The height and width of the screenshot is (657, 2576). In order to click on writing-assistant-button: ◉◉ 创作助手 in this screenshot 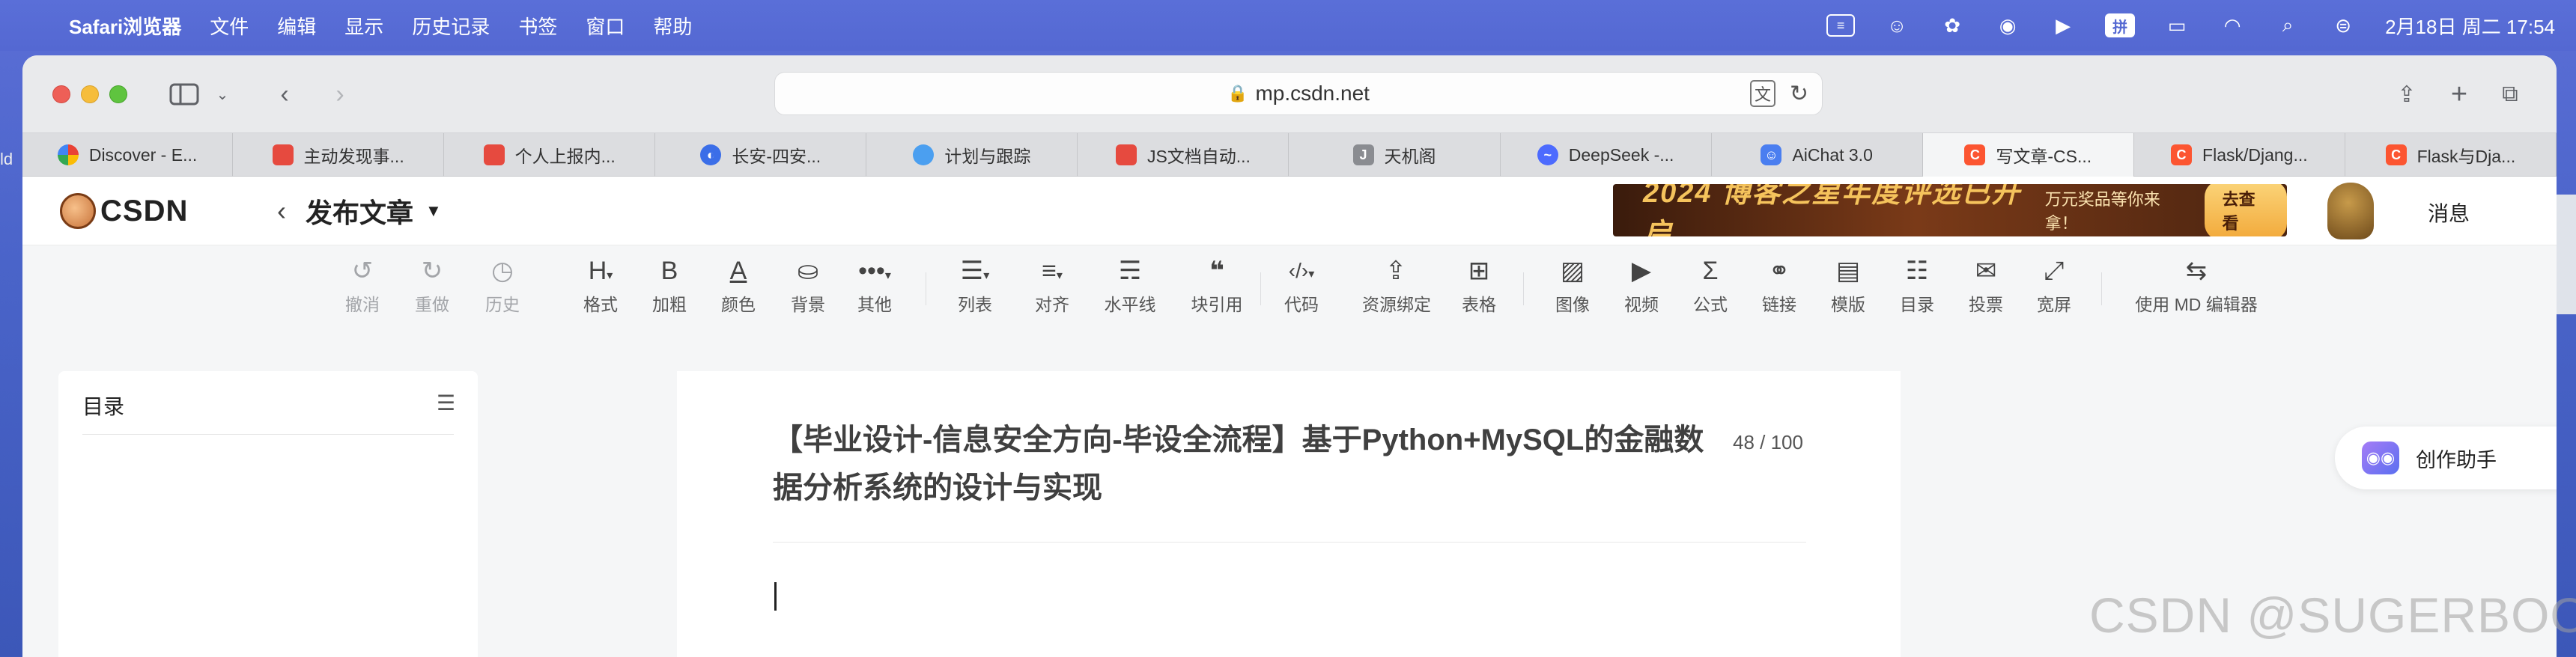, I will do `click(2446, 458)`.